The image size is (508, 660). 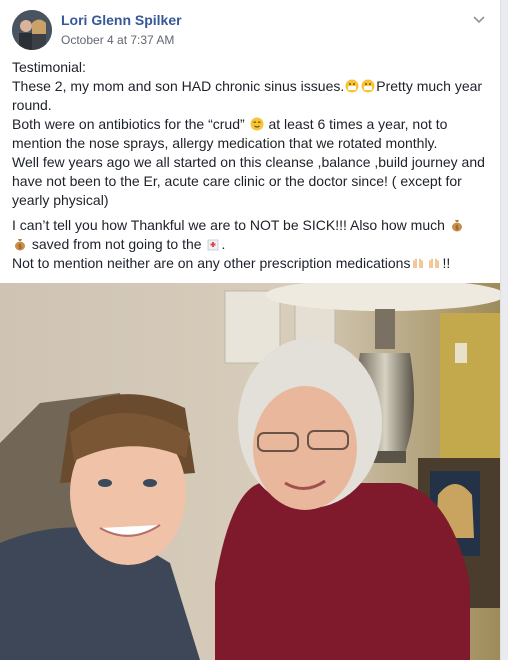 What do you see at coordinates (117, 40) in the screenshot?
I see `post-timestamp: October 4 at 7:37 AM` at bounding box center [117, 40].